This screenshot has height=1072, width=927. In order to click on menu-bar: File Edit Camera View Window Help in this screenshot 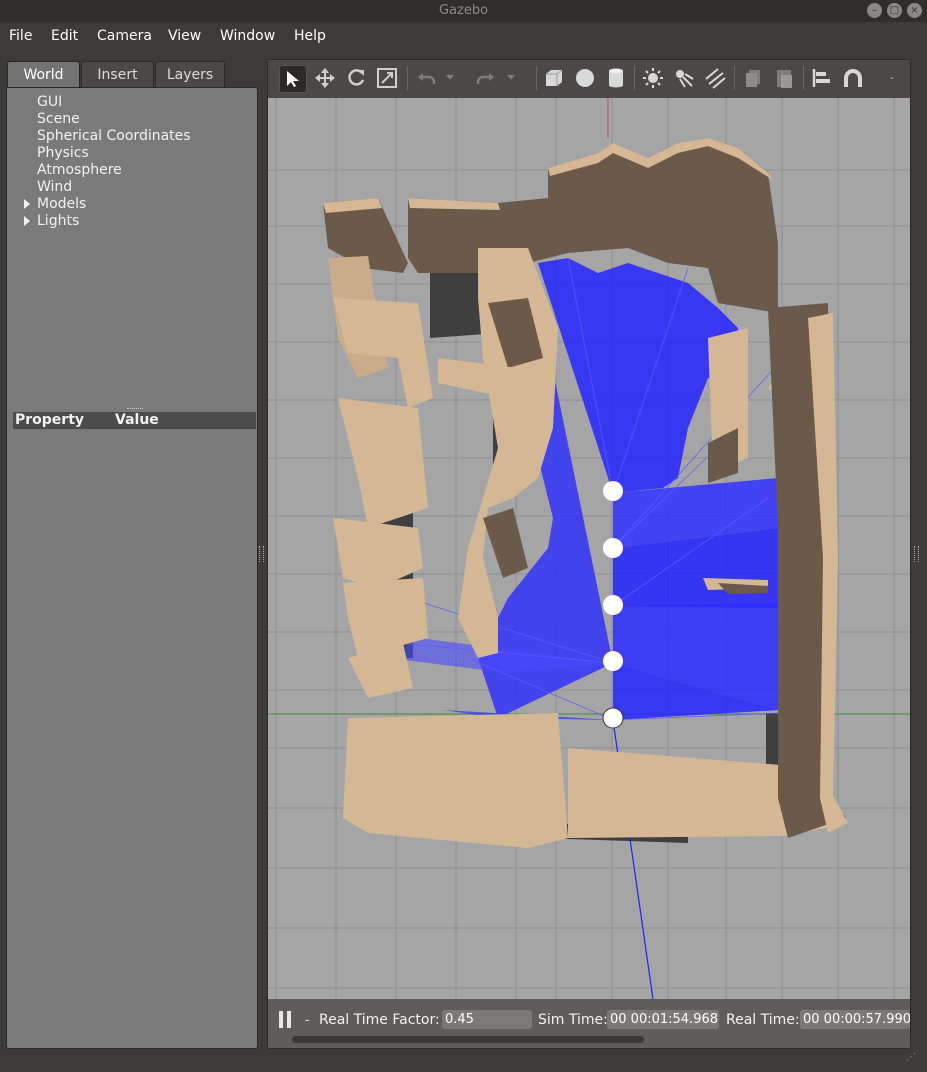, I will do `click(463, 37)`.